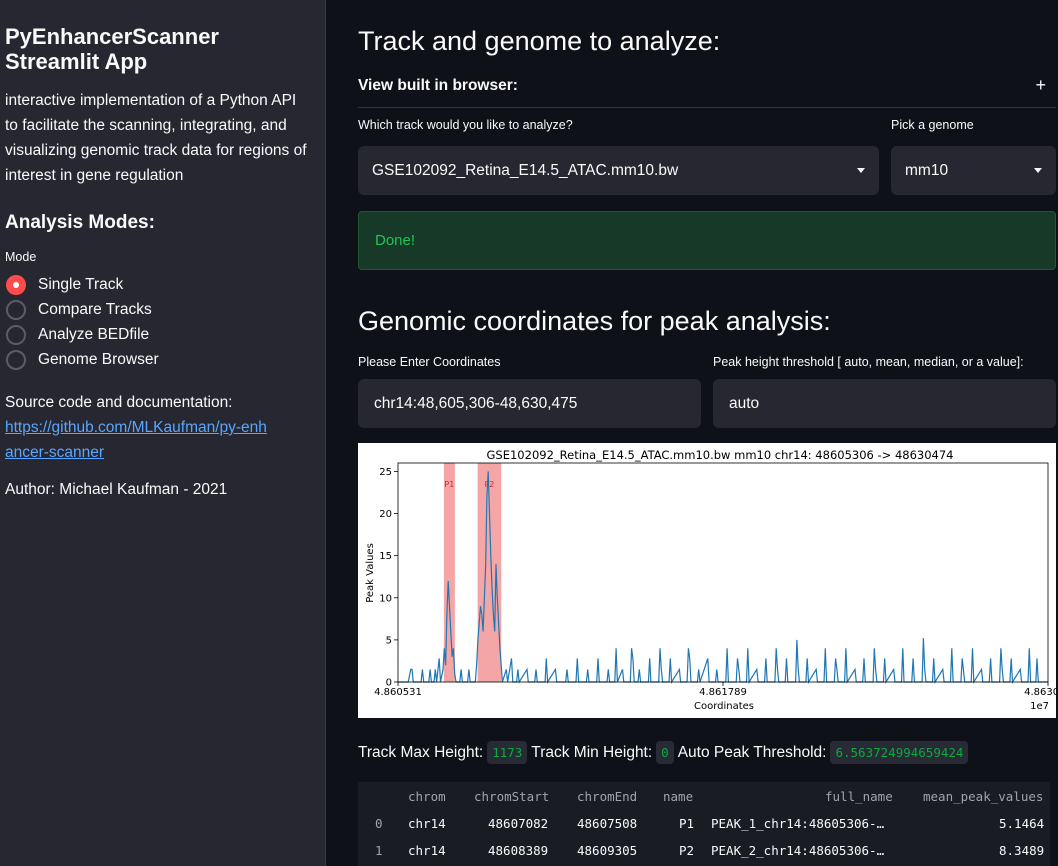 This screenshot has height=866, width=1058. I want to click on row-index: 0, so click(379, 823).